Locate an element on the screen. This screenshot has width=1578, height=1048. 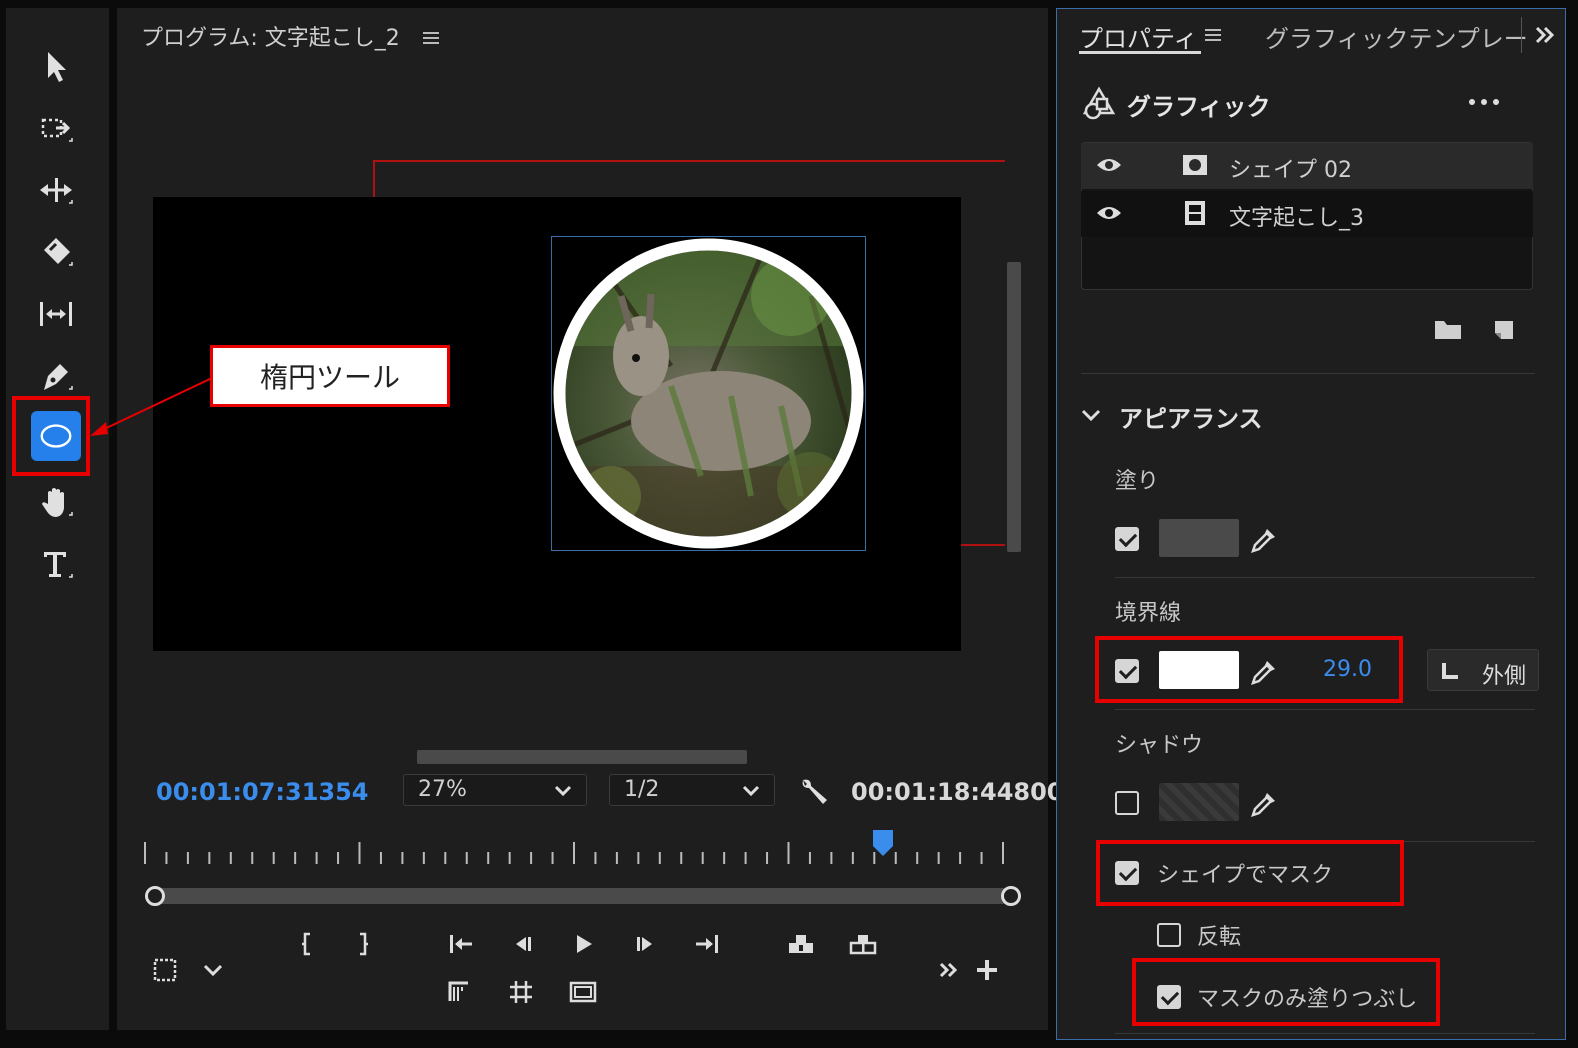
stroke-position-value: 外側 is located at coordinates (1504, 676).